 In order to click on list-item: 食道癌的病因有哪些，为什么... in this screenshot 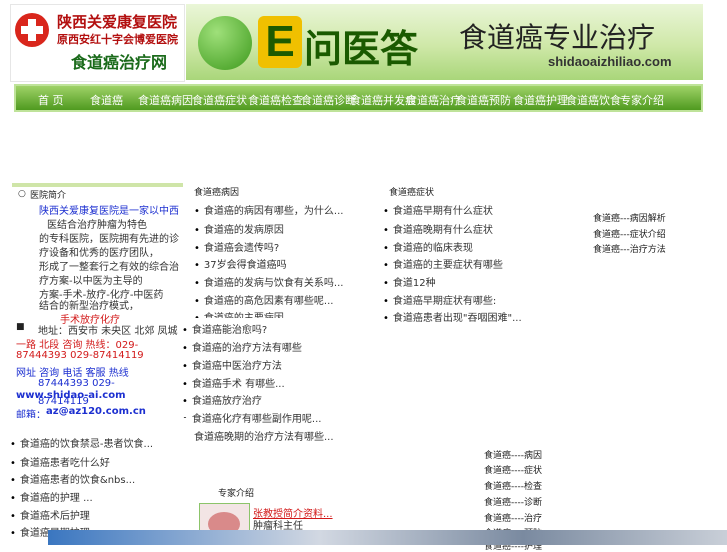, I will do `click(269, 209)`.